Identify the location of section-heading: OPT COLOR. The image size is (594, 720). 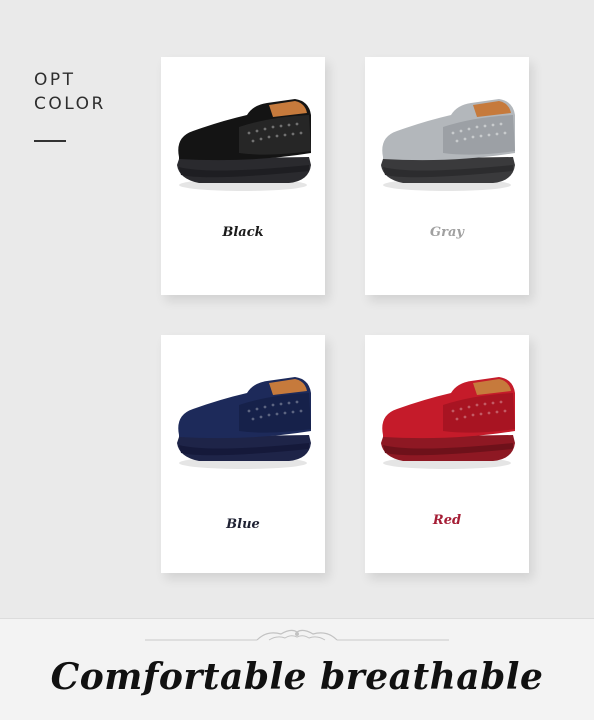
(70, 92).